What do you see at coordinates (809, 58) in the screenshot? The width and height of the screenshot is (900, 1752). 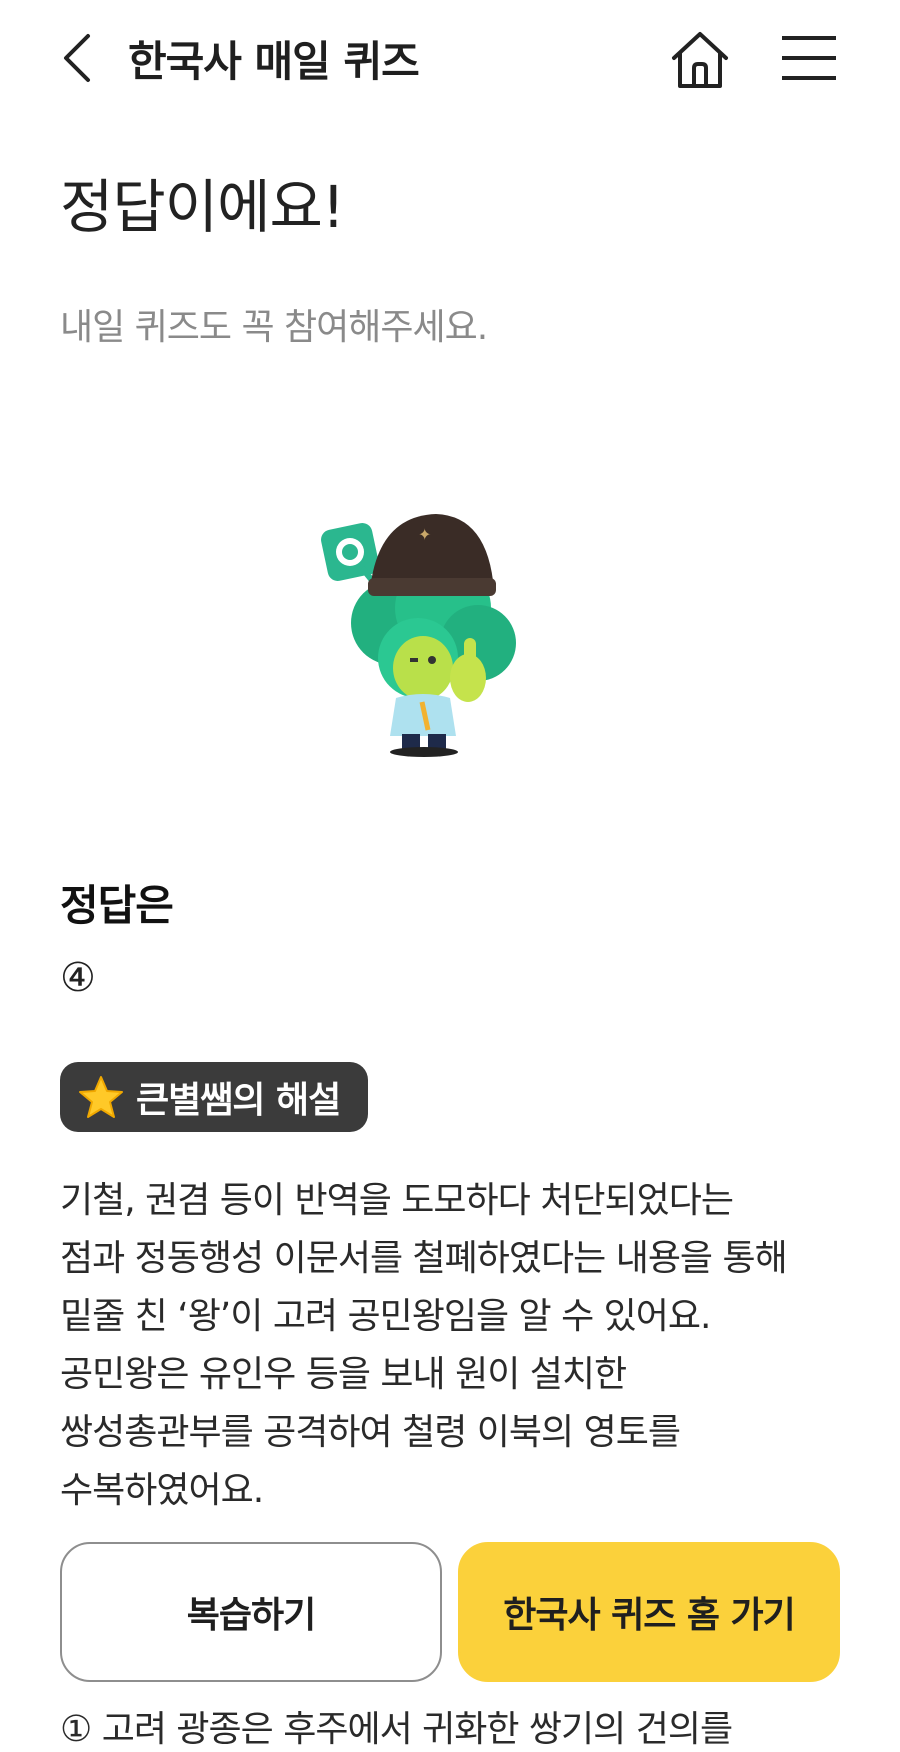 I see `hamburger-menu-icon` at bounding box center [809, 58].